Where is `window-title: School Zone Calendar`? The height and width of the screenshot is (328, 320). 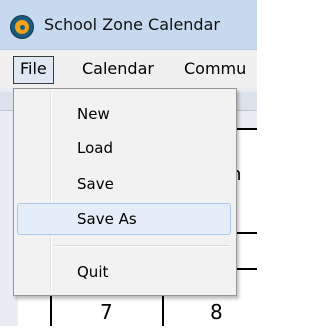
window-title: School Zone Calendar is located at coordinates (132, 24).